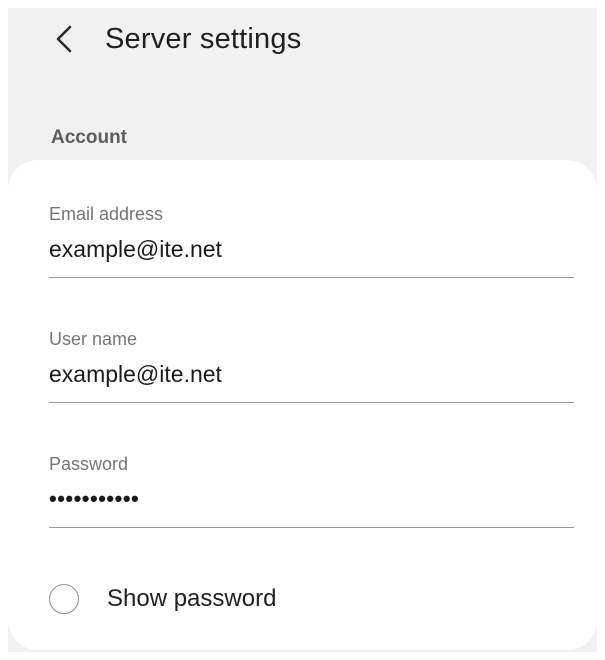 The image size is (605, 660). I want to click on password-field-underline, so click(311, 527).